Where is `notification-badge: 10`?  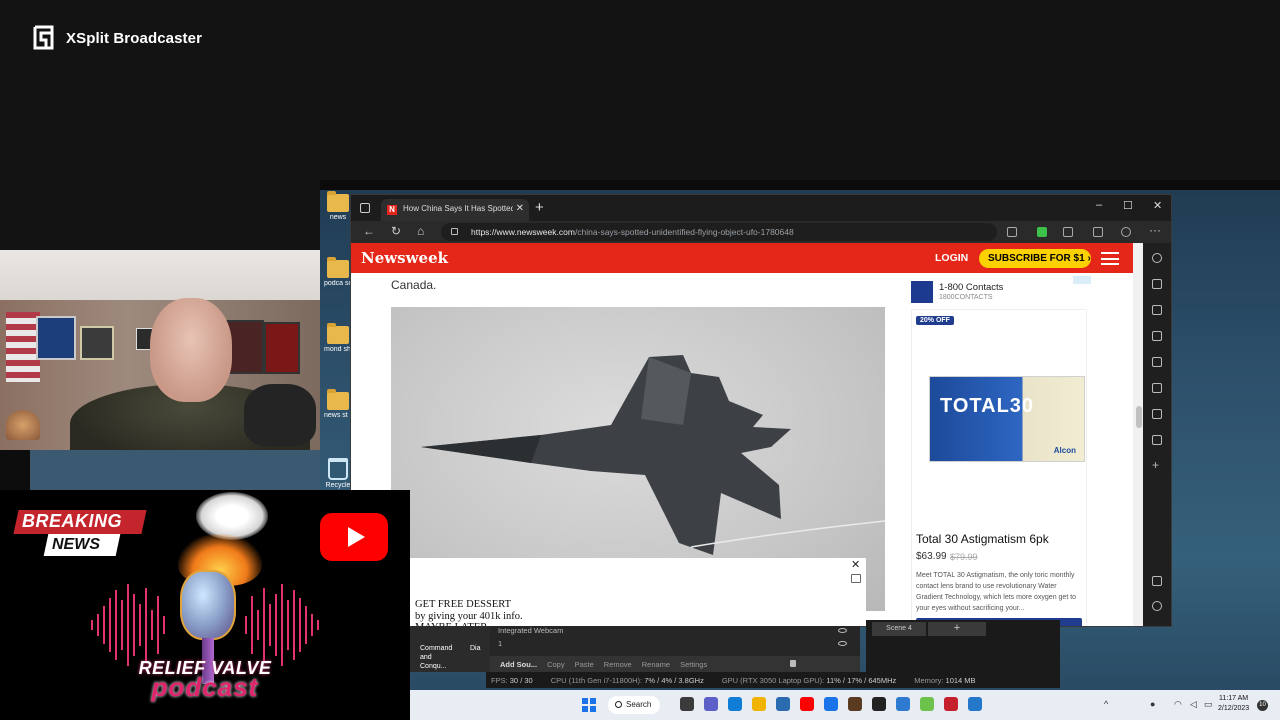 notification-badge: 10 is located at coordinates (1262, 705).